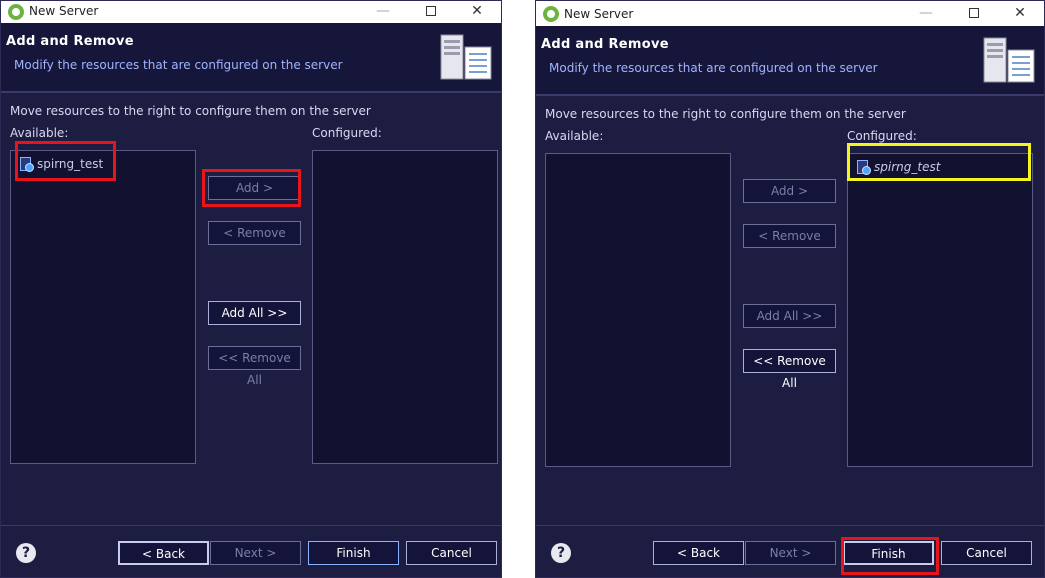  I want to click on configured-list, so click(405, 307).